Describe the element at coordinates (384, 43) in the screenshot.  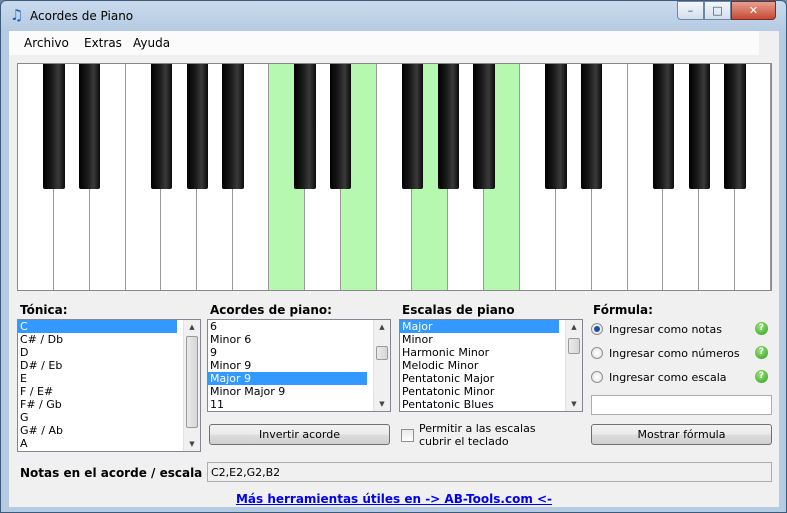
I see `menu-bar: Archivo Extras Ayuda` at that location.